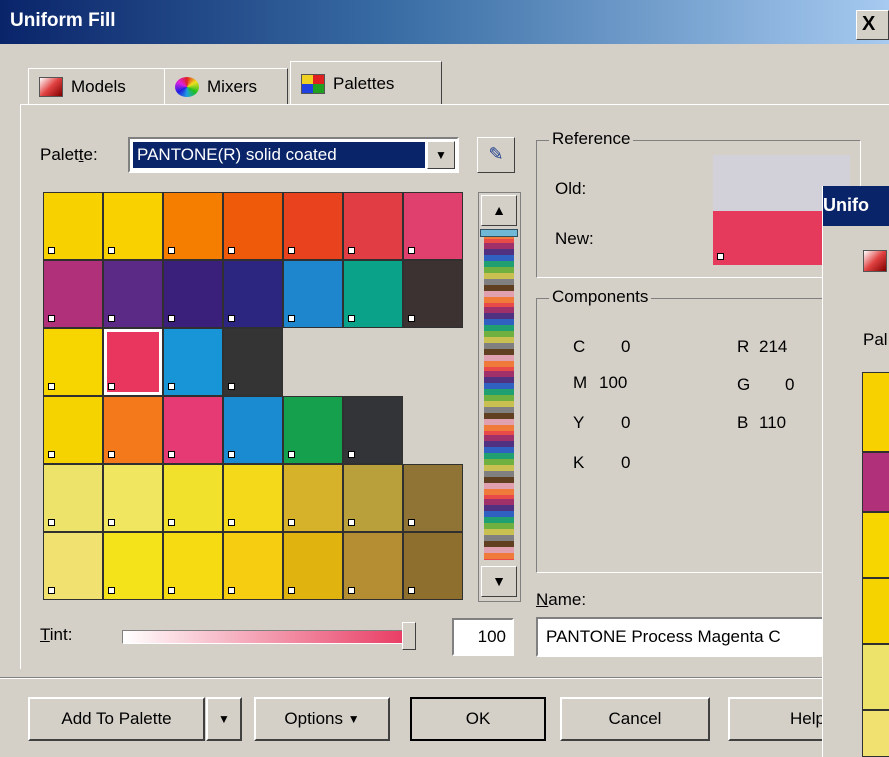 The image size is (889, 757). What do you see at coordinates (224, 719) in the screenshot?
I see `add-to-palette-dropdown-button: ▼` at bounding box center [224, 719].